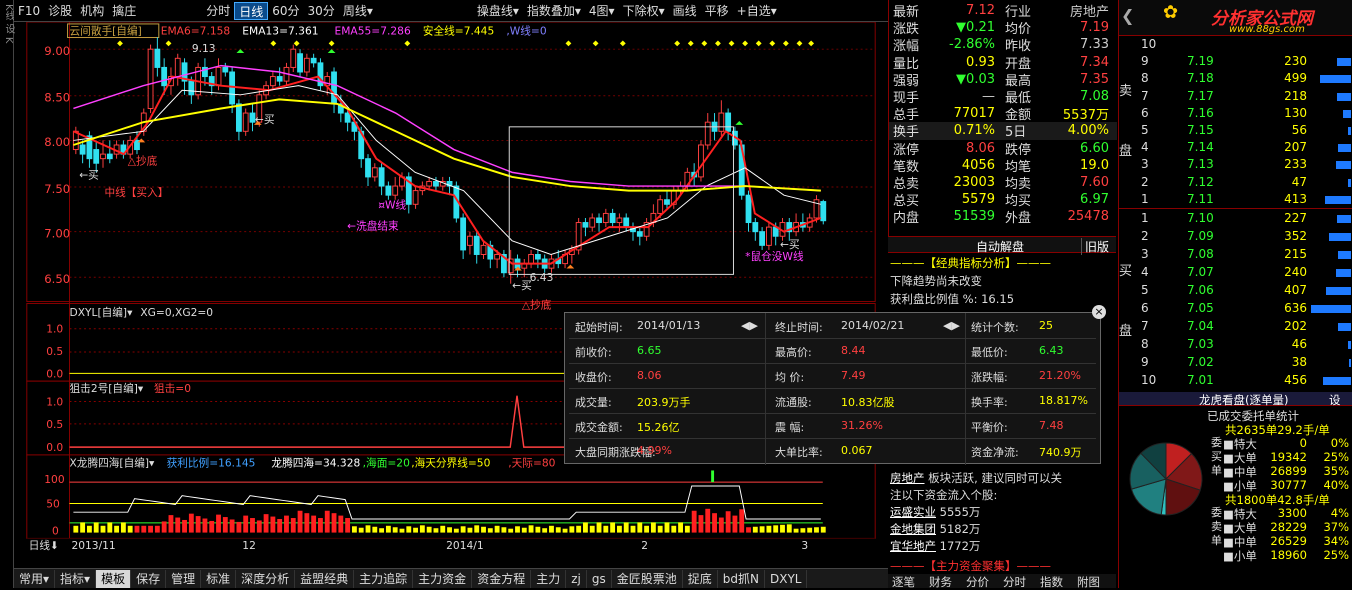 This screenshot has height=590, width=1352. What do you see at coordinates (266, 578) in the screenshot?
I see `tab-shendu: 深度分析` at bounding box center [266, 578].